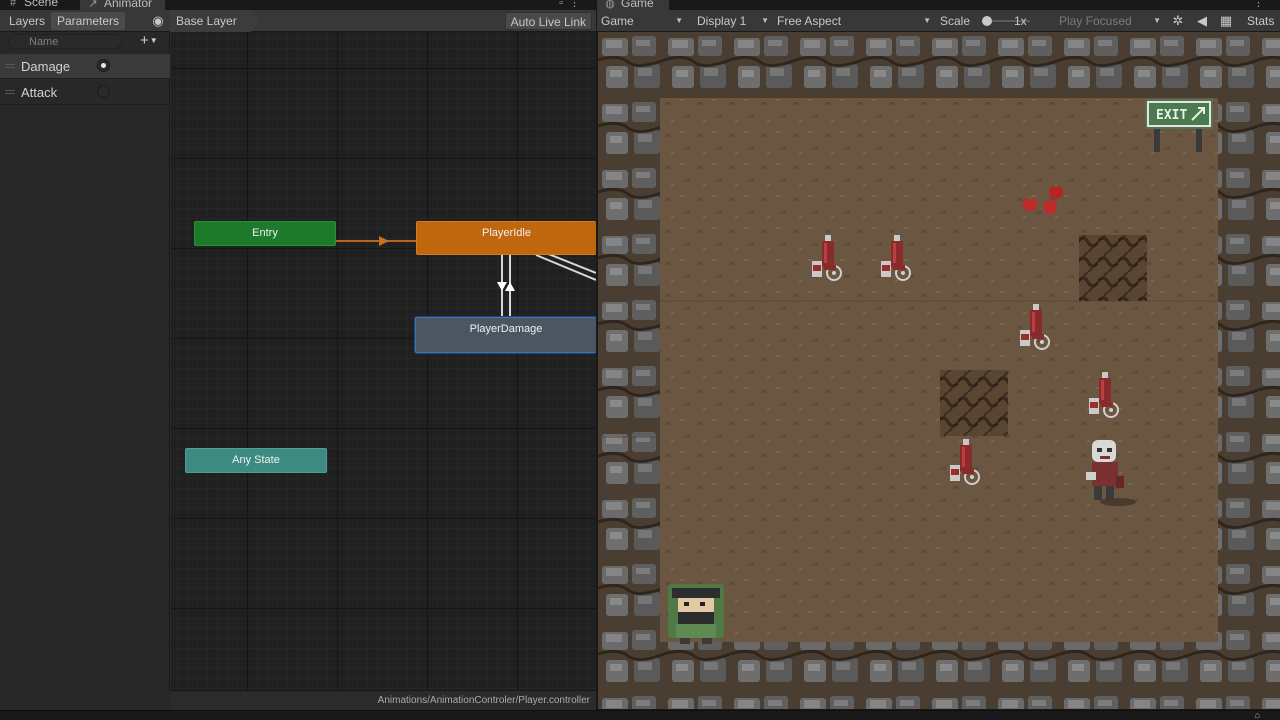  I want to click on parameter-row-damage: Damage, so click(85, 66).